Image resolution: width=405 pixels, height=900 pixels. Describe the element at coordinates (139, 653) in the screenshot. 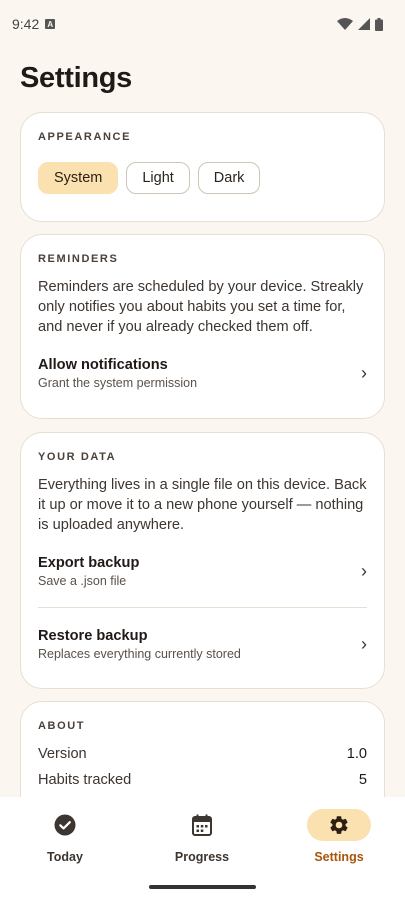

I see `restore-backup-subtitle: Replaces everything currently stored` at that location.